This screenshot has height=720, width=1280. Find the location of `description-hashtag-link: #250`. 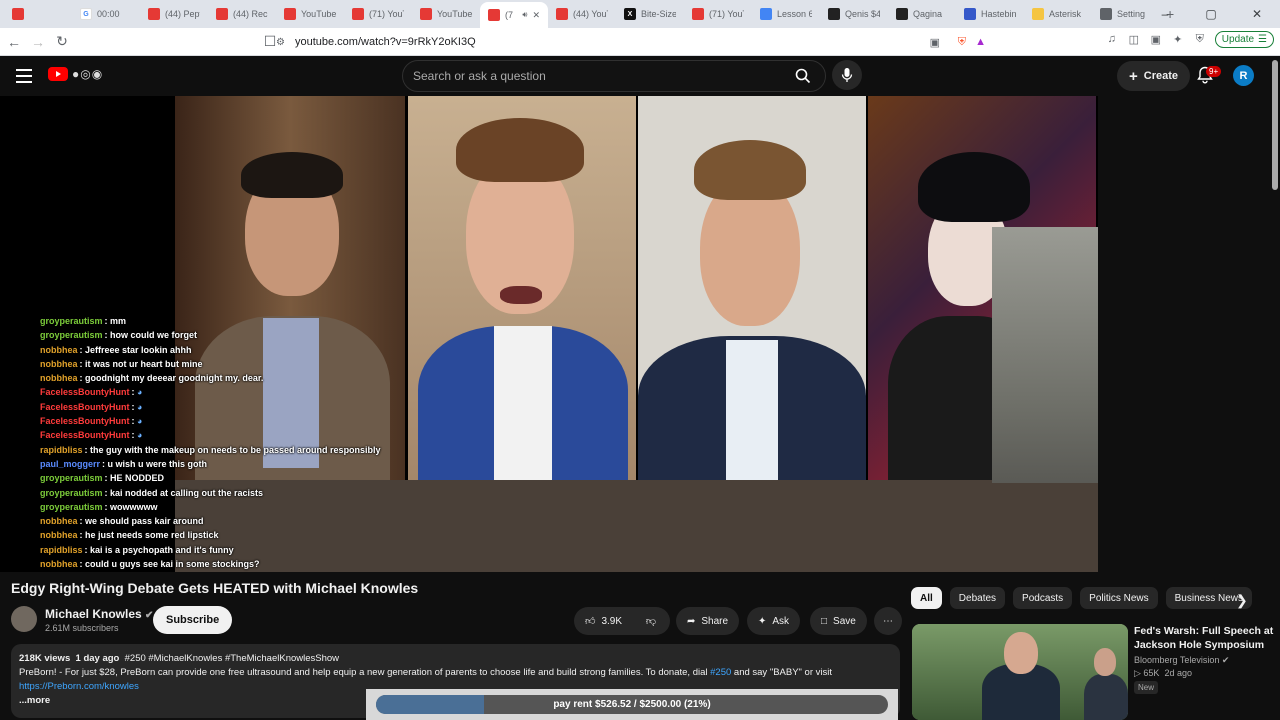

description-hashtag-link: #250 is located at coordinates (720, 672).